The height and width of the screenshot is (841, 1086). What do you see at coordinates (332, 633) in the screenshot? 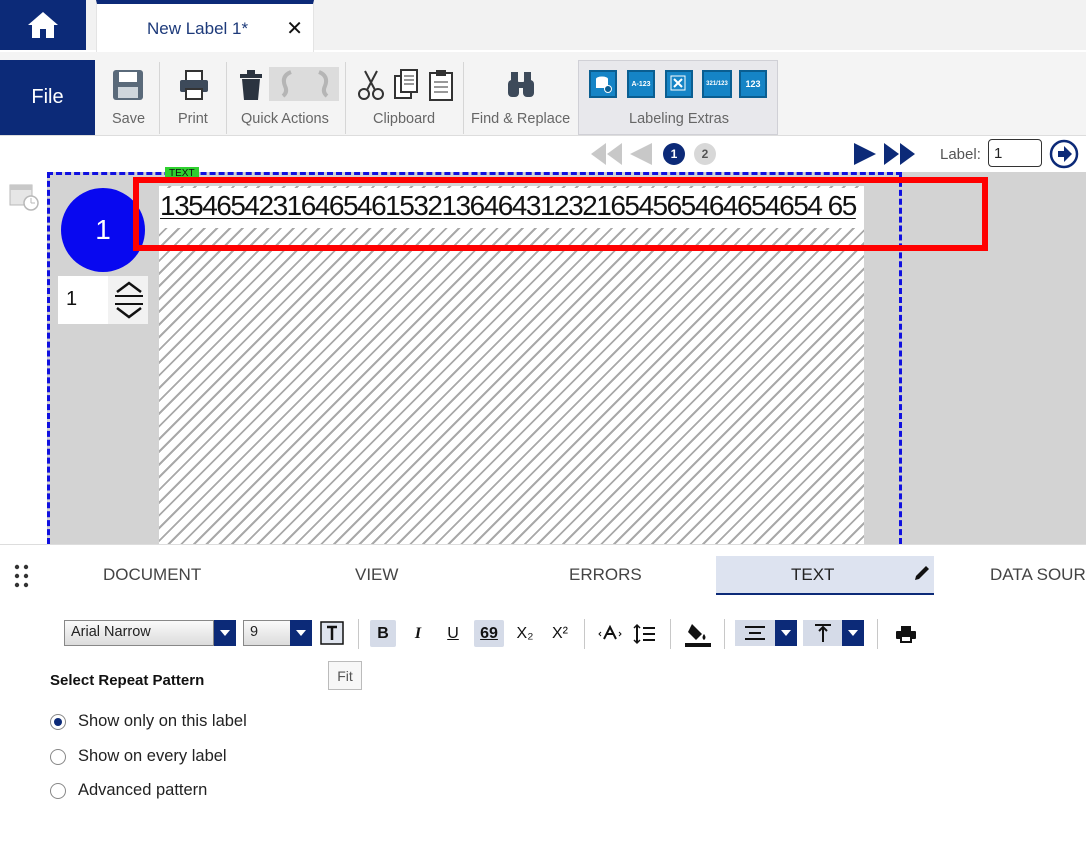
I see `fit-text-icon` at bounding box center [332, 633].